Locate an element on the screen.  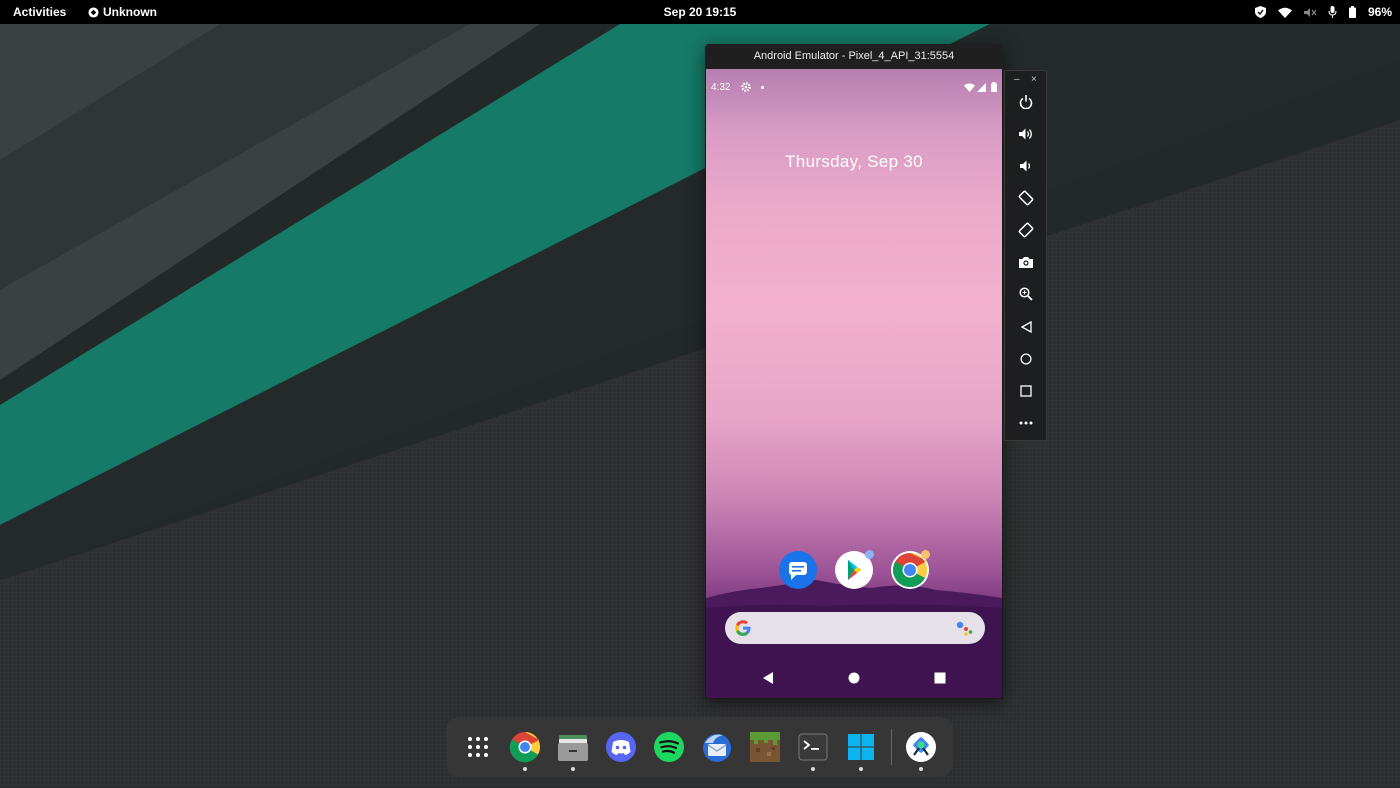
spotify-icon is located at coordinates (669, 747).